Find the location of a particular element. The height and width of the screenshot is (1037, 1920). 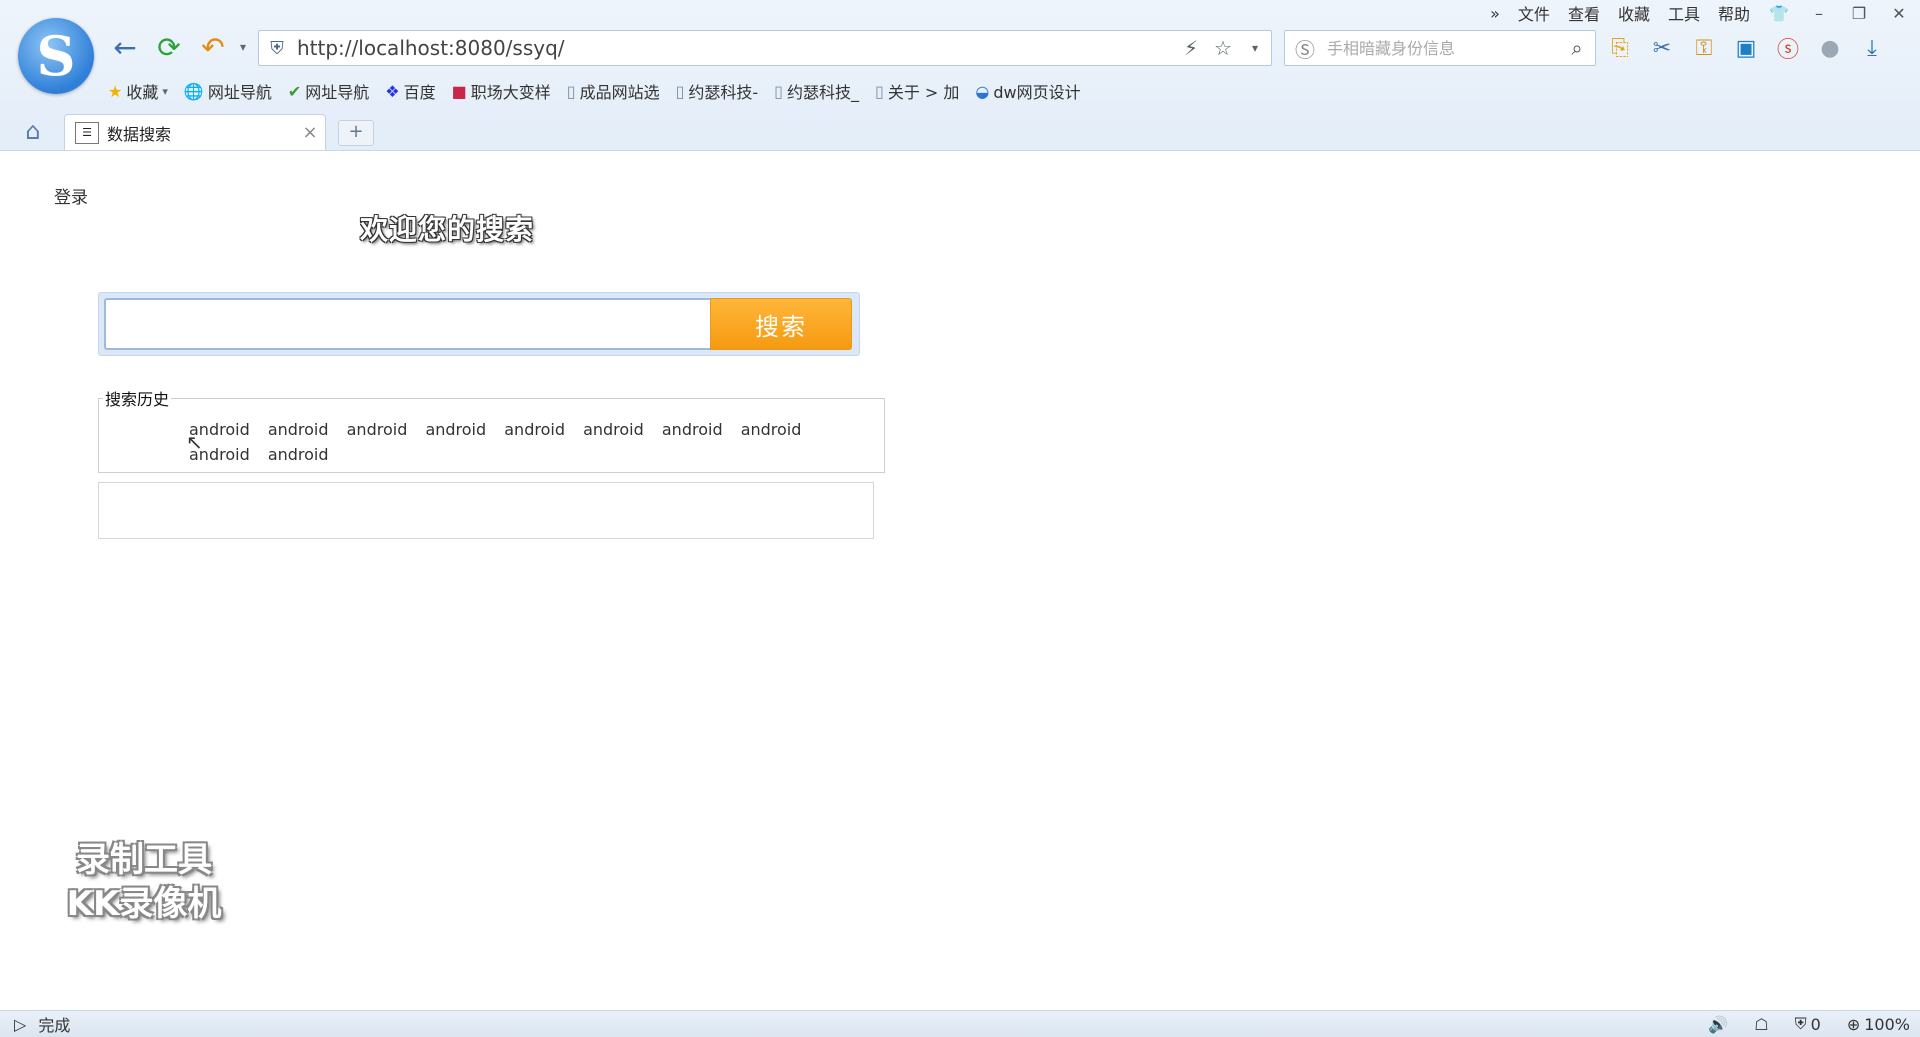

undo-dropdown-icon: ▾ is located at coordinates (243, 47).